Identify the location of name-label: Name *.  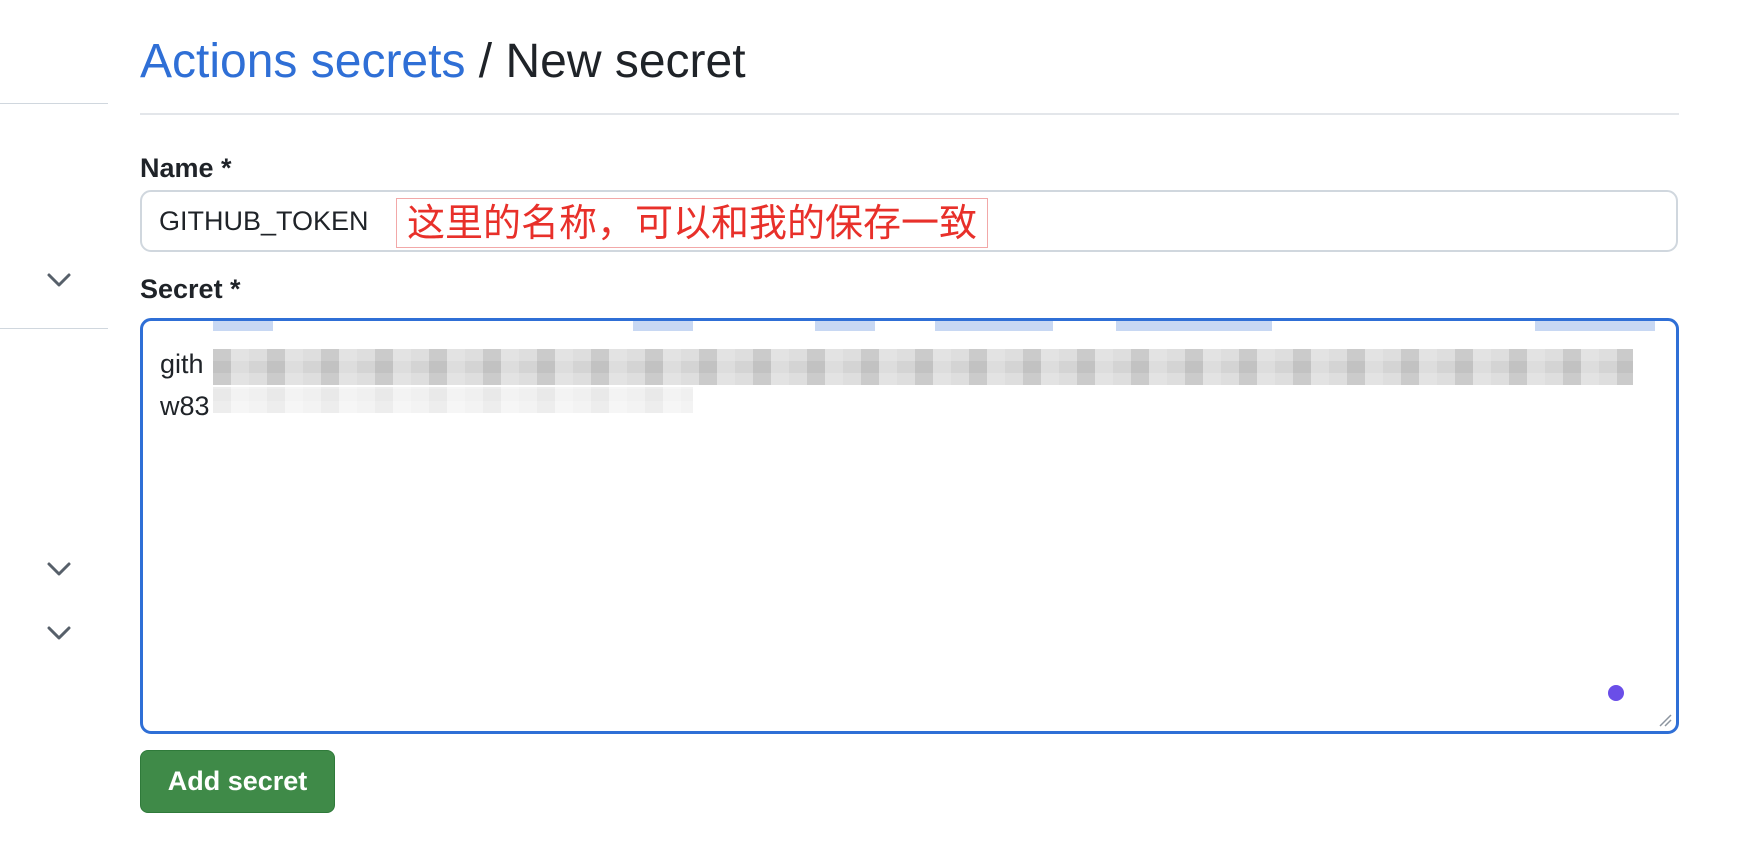
(186, 168).